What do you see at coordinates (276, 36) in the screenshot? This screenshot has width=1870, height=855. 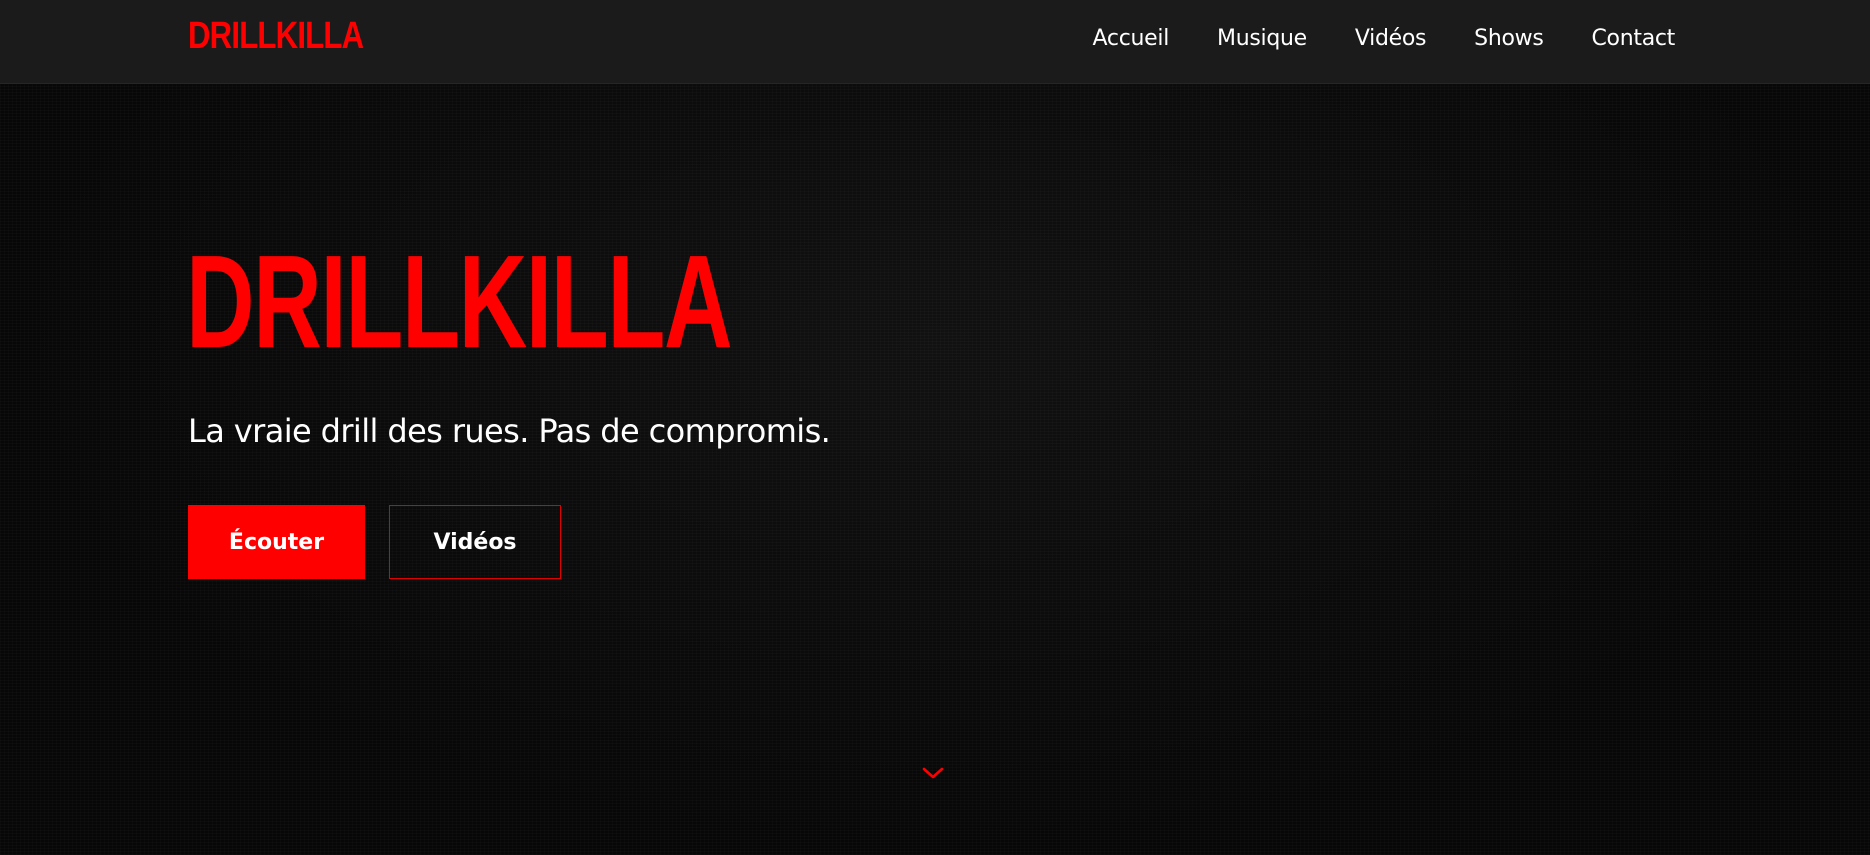 I see `brand-logo: DRILLKILLA` at bounding box center [276, 36].